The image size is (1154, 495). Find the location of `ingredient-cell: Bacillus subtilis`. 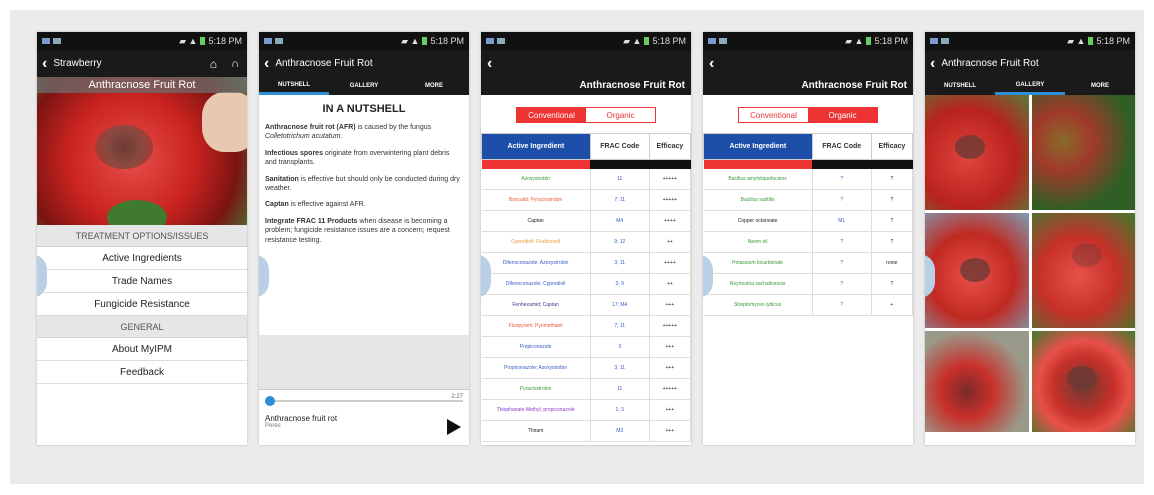

ingredient-cell: Bacillus subtilis is located at coordinates (758, 200).